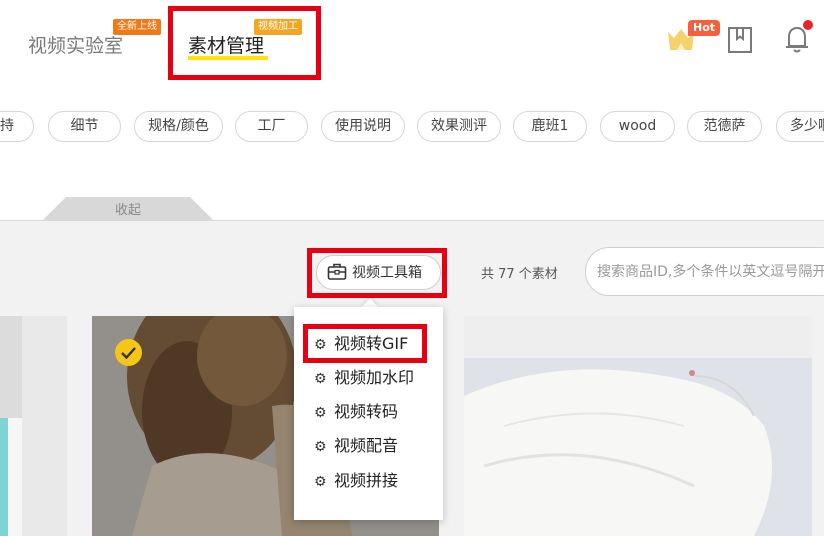  What do you see at coordinates (740, 40) in the screenshot?
I see `bookmark-icon` at bounding box center [740, 40].